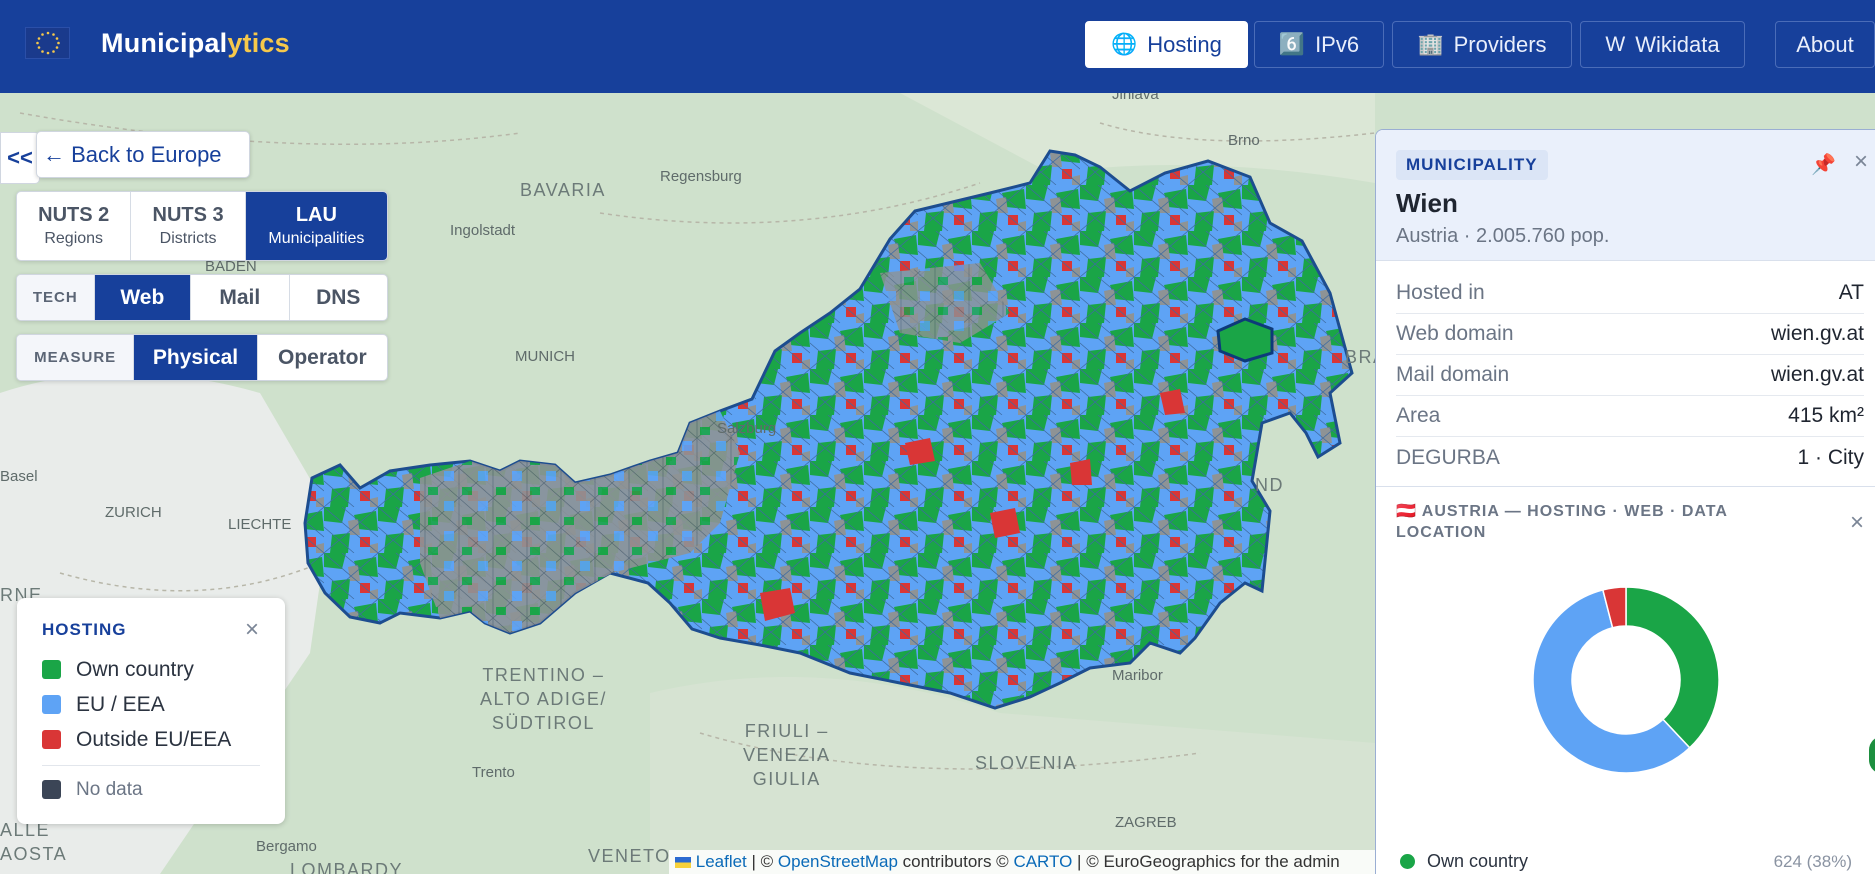 This screenshot has width=1875, height=874. What do you see at coordinates (1453, 374) in the screenshot?
I see `property-key: Mail domain` at bounding box center [1453, 374].